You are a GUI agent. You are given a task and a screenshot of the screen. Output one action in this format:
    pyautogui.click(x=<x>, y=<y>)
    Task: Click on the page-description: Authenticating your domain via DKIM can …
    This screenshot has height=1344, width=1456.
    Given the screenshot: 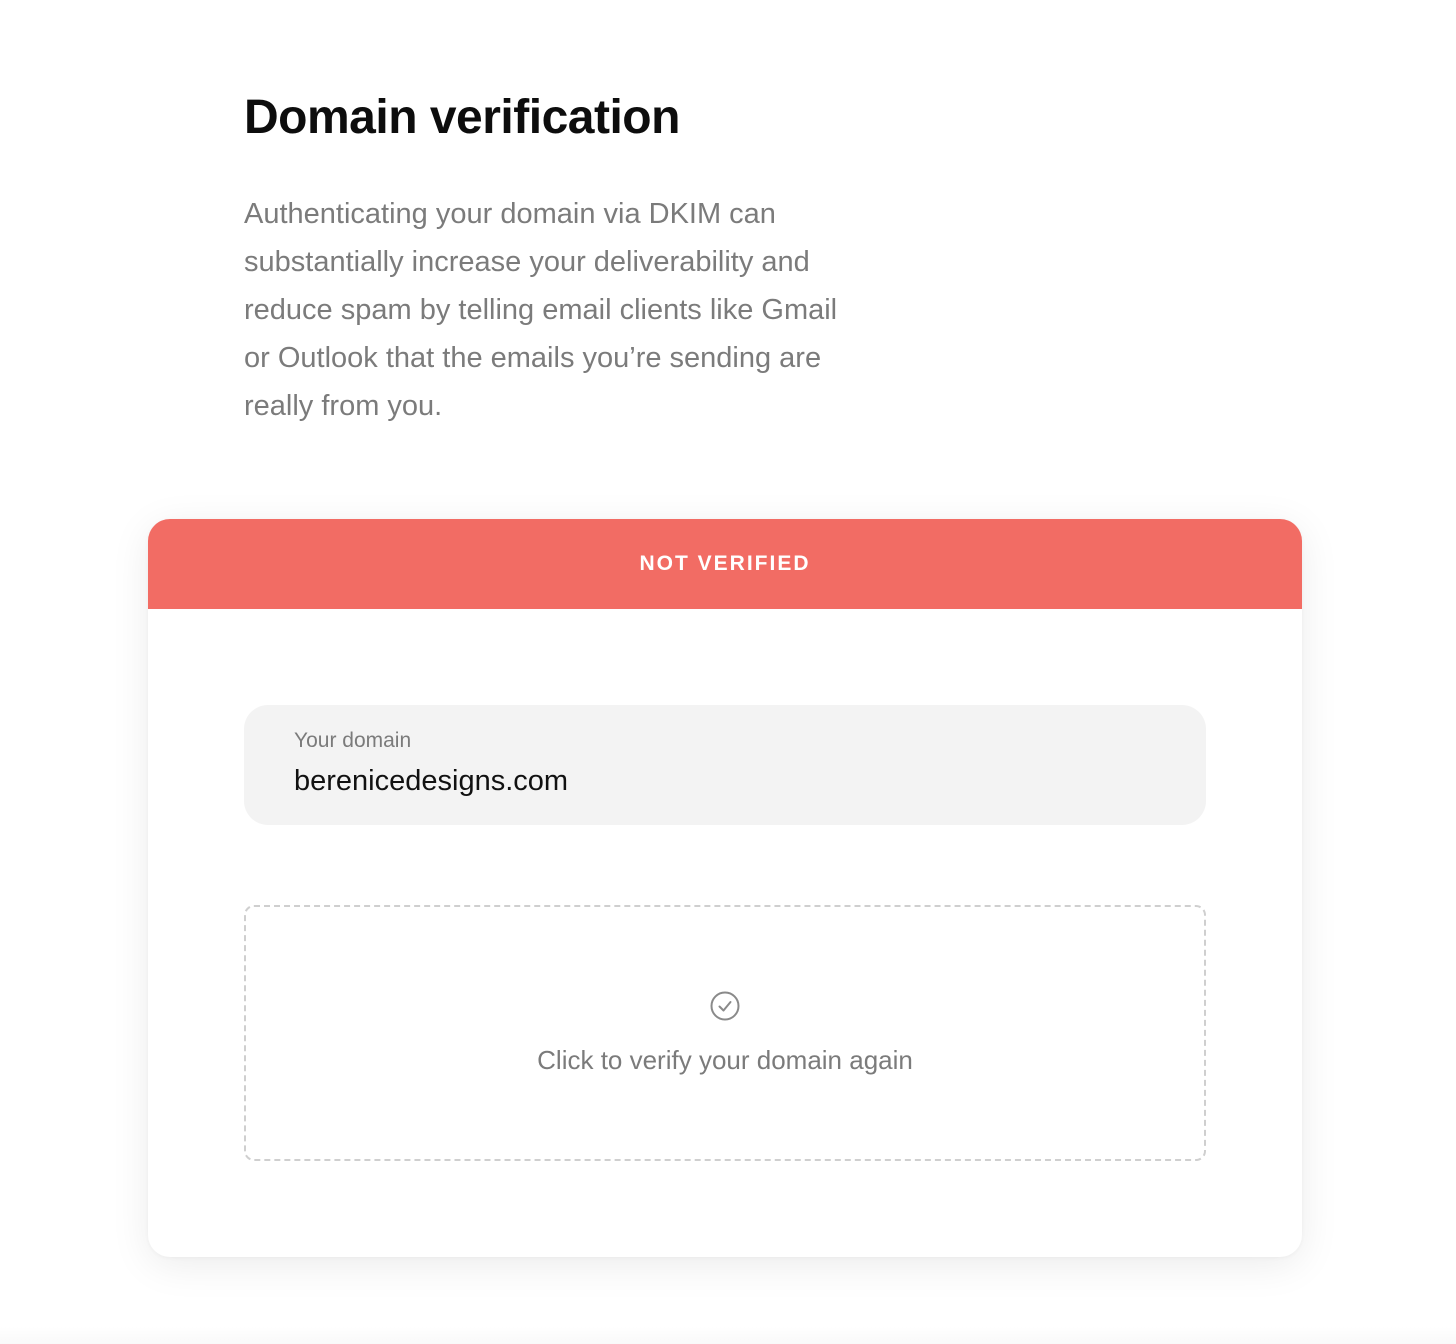 What is the action you would take?
    pyautogui.click(x=541, y=310)
    